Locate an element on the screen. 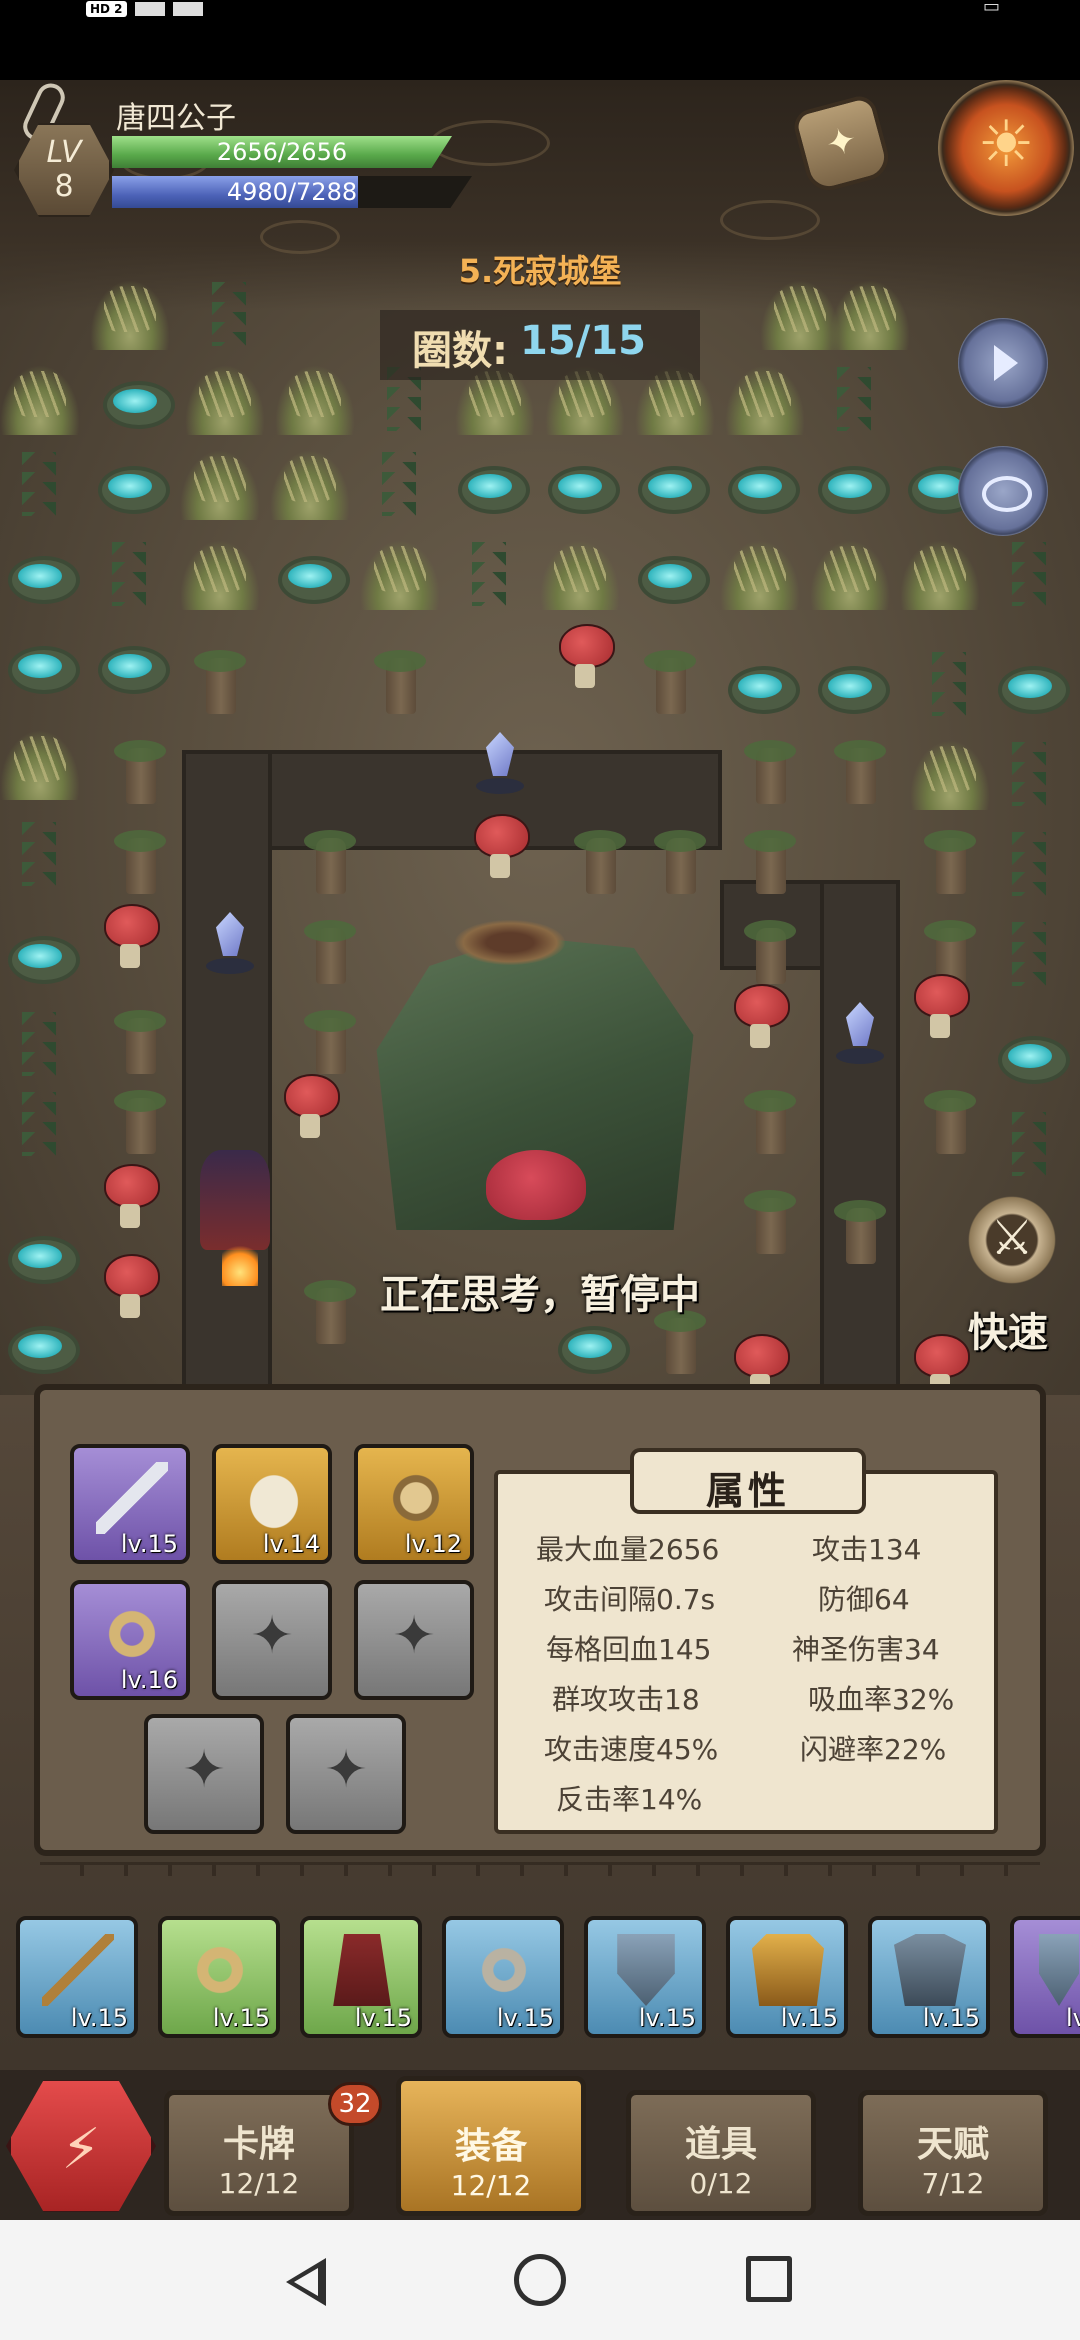  equip-slot-shield: lv.12 is located at coordinates (414, 1504).